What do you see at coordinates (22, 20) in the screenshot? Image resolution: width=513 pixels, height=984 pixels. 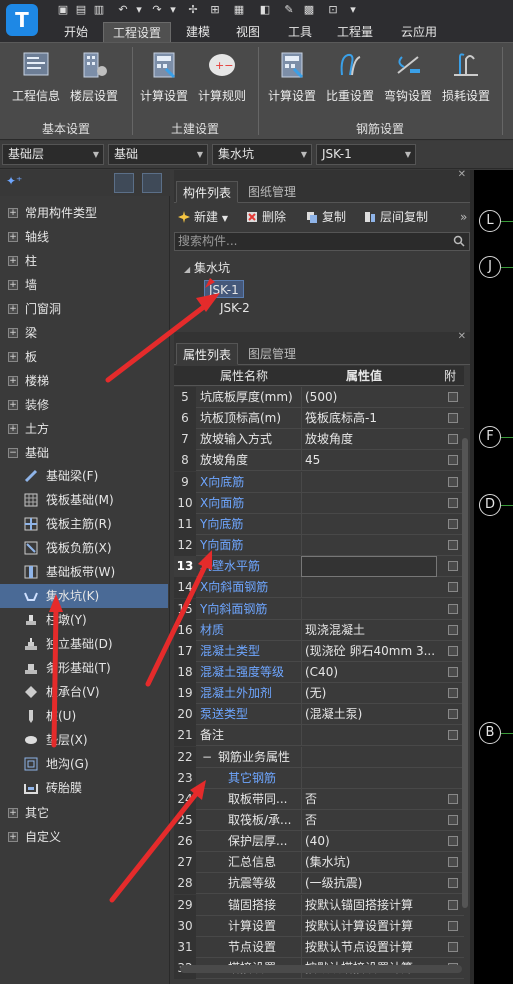 I see `app-logo-icon: T` at bounding box center [22, 20].